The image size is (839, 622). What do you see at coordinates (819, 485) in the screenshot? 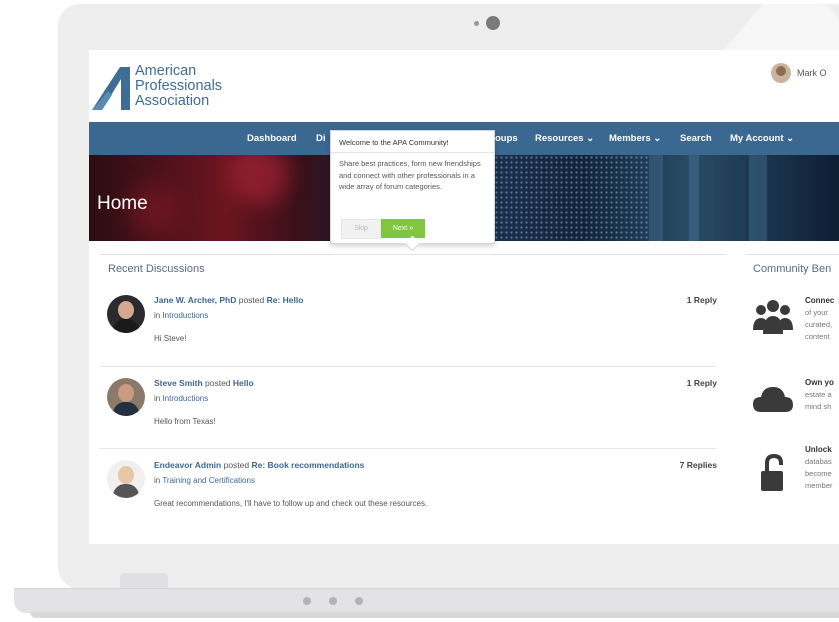
I see `benefit-text: member` at bounding box center [819, 485].